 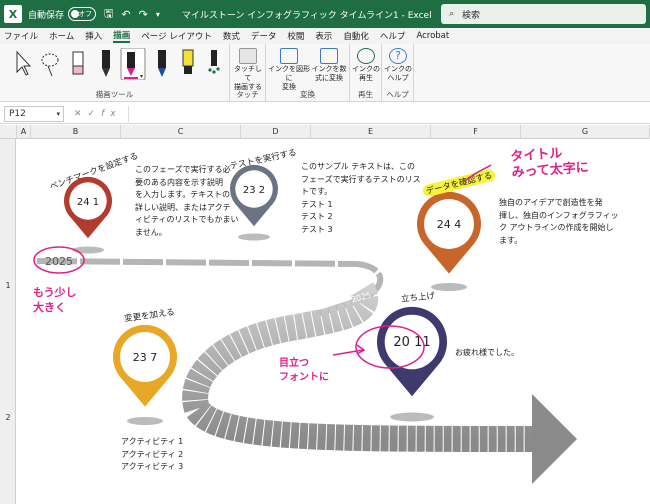 I want to click on ink-to-math-label: インクを数 式に変換, so click(x=329, y=73).